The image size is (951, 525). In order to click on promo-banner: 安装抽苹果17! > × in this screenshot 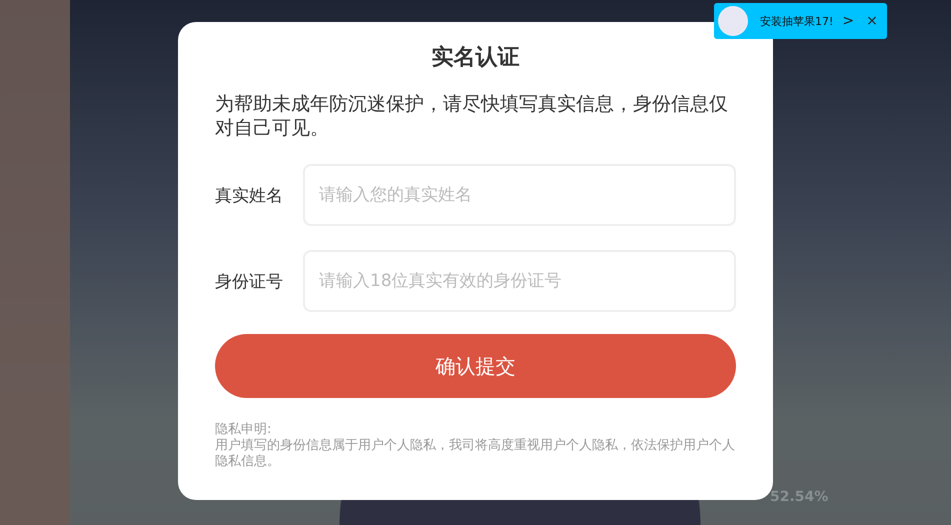, I will do `click(800, 21)`.